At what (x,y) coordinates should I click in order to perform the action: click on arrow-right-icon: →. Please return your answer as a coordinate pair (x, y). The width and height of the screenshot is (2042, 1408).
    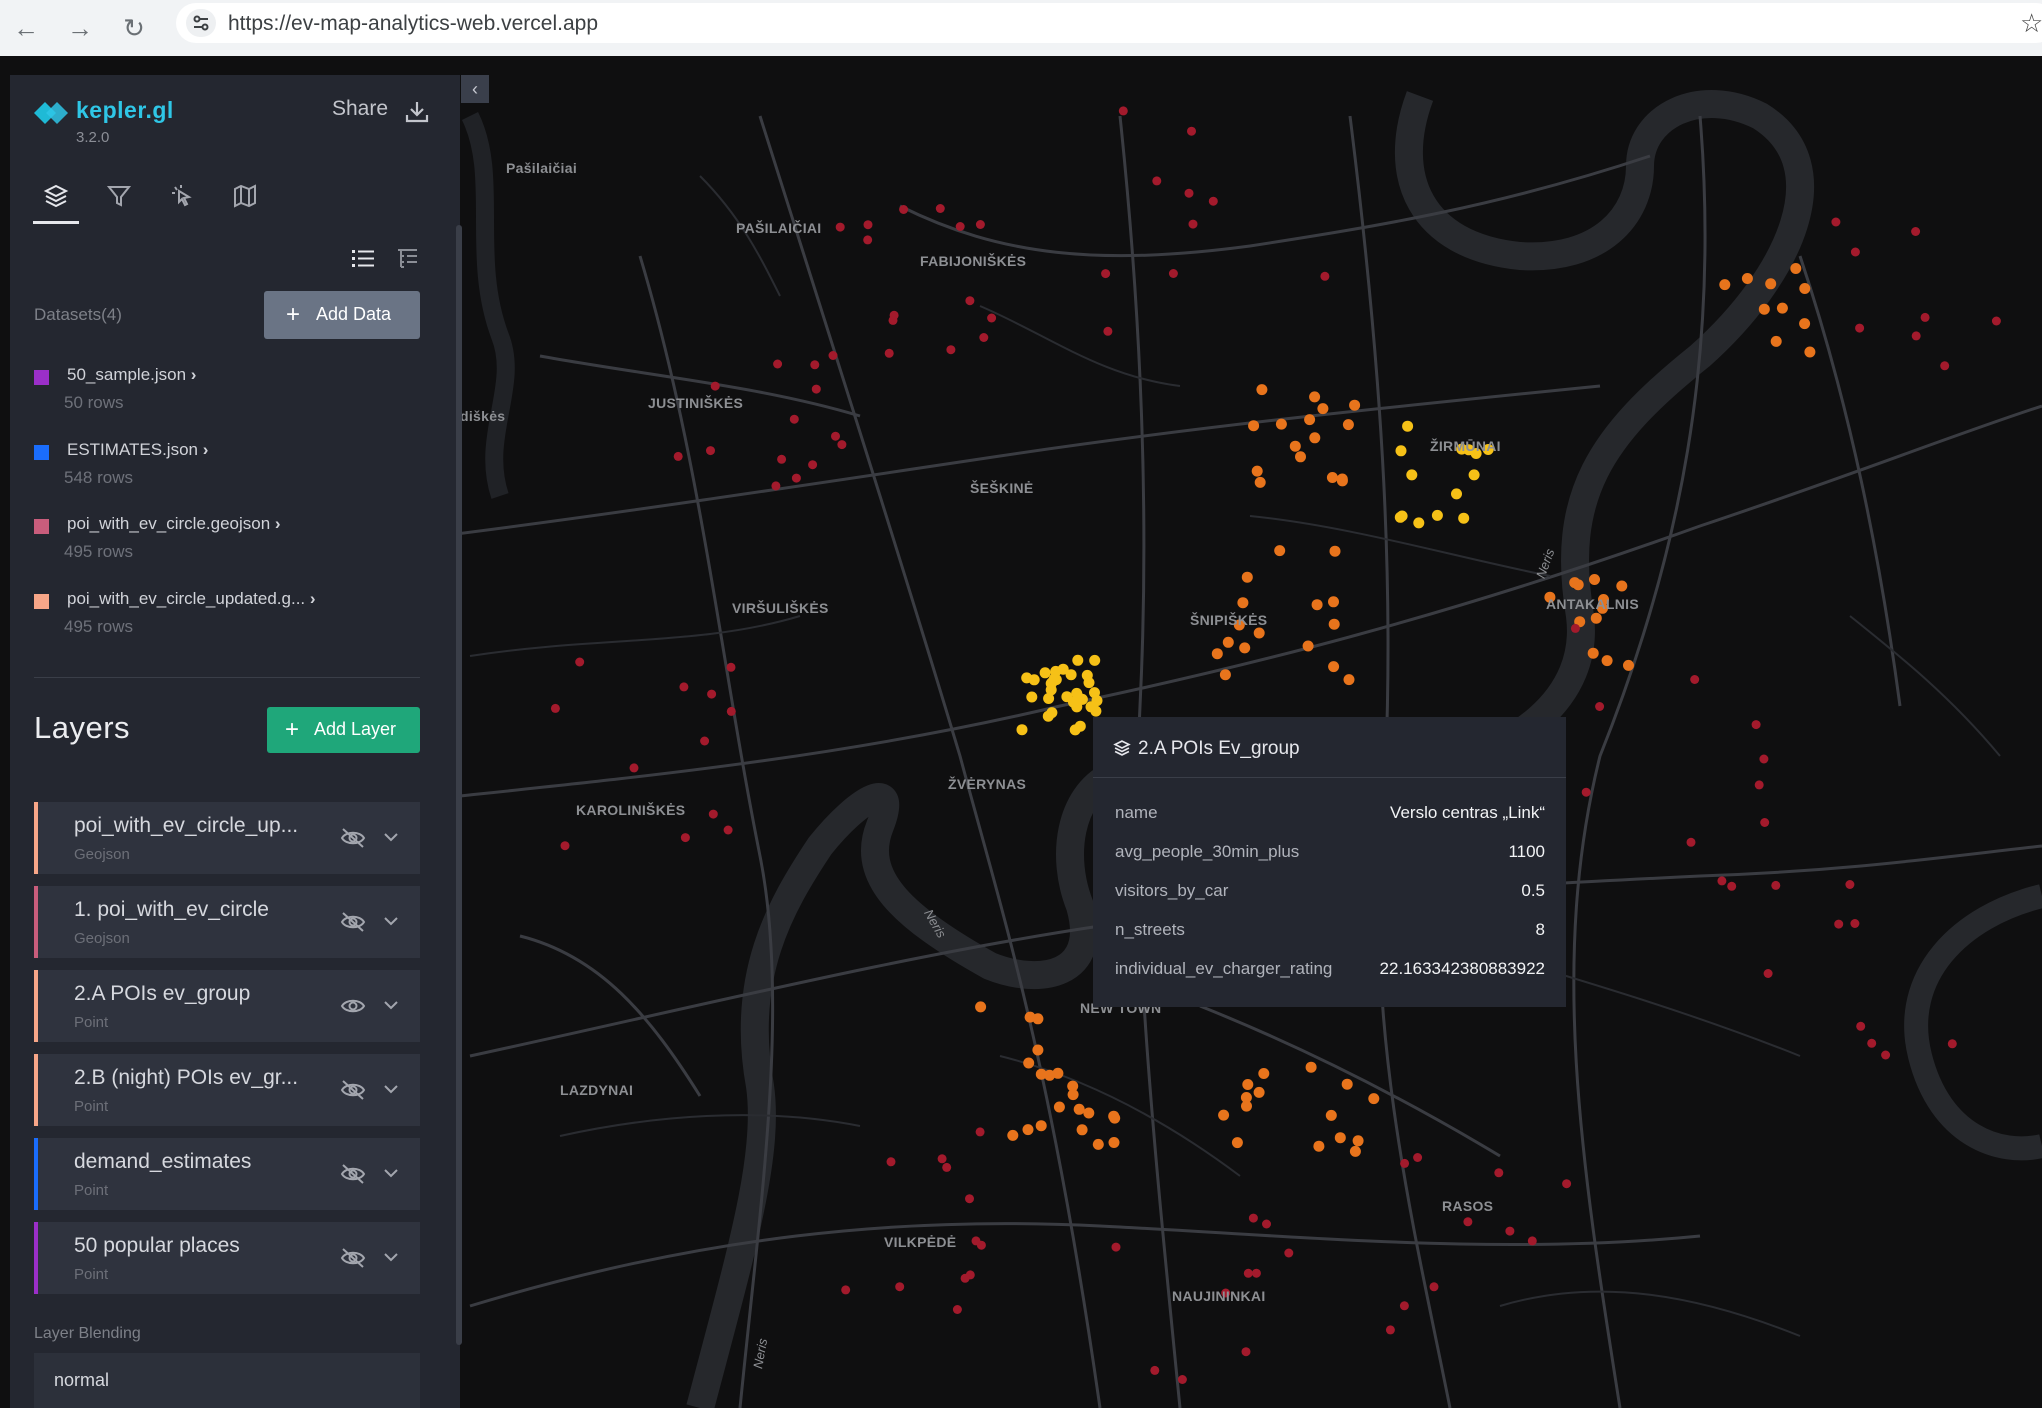
    Looking at the image, I should click on (80, 28).